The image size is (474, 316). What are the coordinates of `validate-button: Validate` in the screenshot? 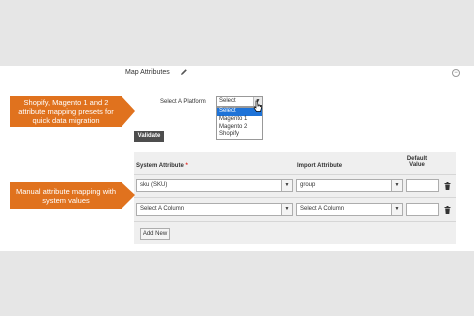 It's located at (149, 136).